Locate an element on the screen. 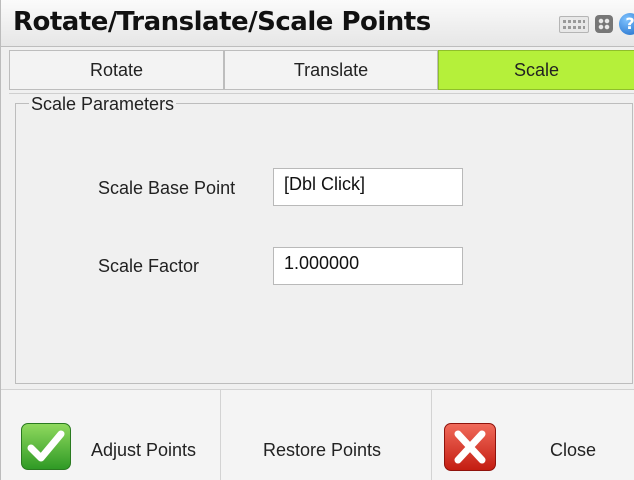 This screenshot has height=480, width=634. adjust-points-label: Adjust Points is located at coordinates (144, 450).